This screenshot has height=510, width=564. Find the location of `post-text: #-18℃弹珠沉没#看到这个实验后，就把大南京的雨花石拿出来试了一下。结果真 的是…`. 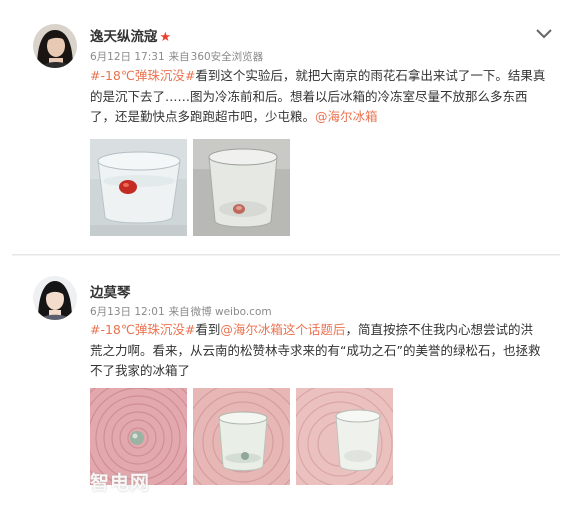

post-text: #-18℃弹珠沉没#看到这个实验后，就把大南京的雨花石拿出来试了一下。结果真 的是… is located at coordinates (317, 97).